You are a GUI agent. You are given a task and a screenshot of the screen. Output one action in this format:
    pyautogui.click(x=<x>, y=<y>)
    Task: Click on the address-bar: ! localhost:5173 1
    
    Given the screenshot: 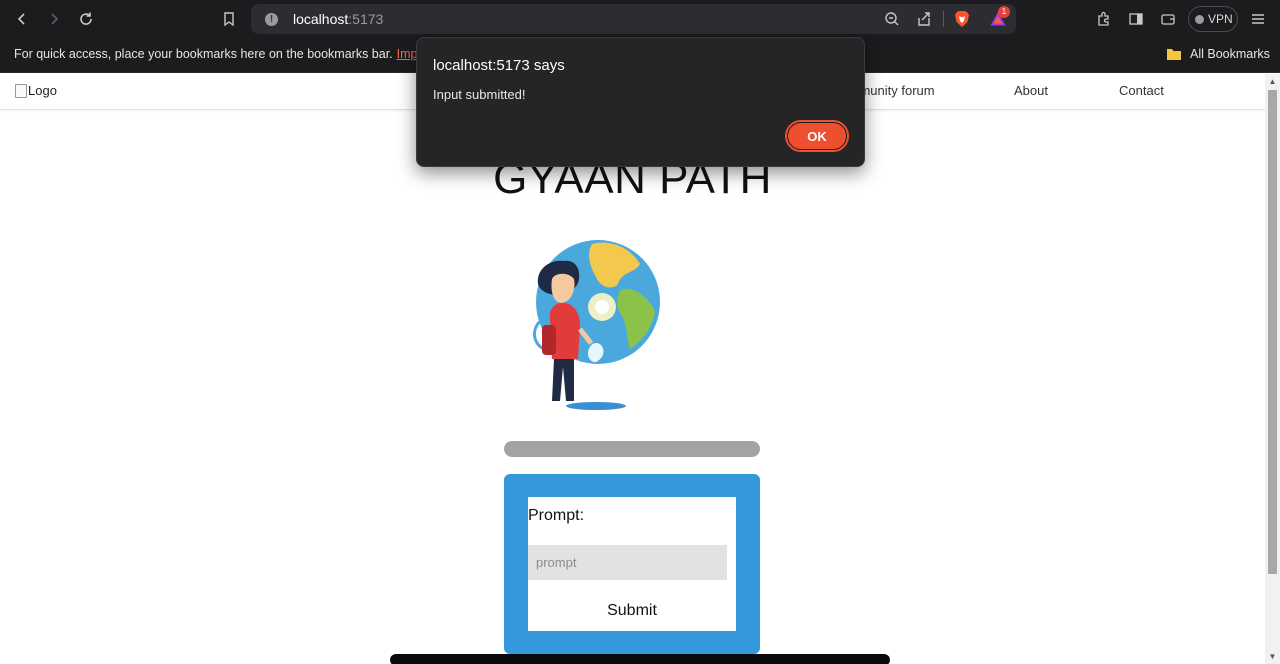 What is the action you would take?
    pyautogui.click(x=633, y=19)
    